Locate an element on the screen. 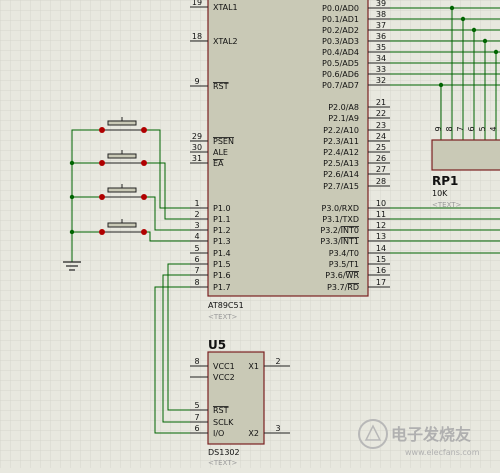 This screenshot has height=473, width=500. mcu-pin-number: 34 is located at coordinates (381, 58).